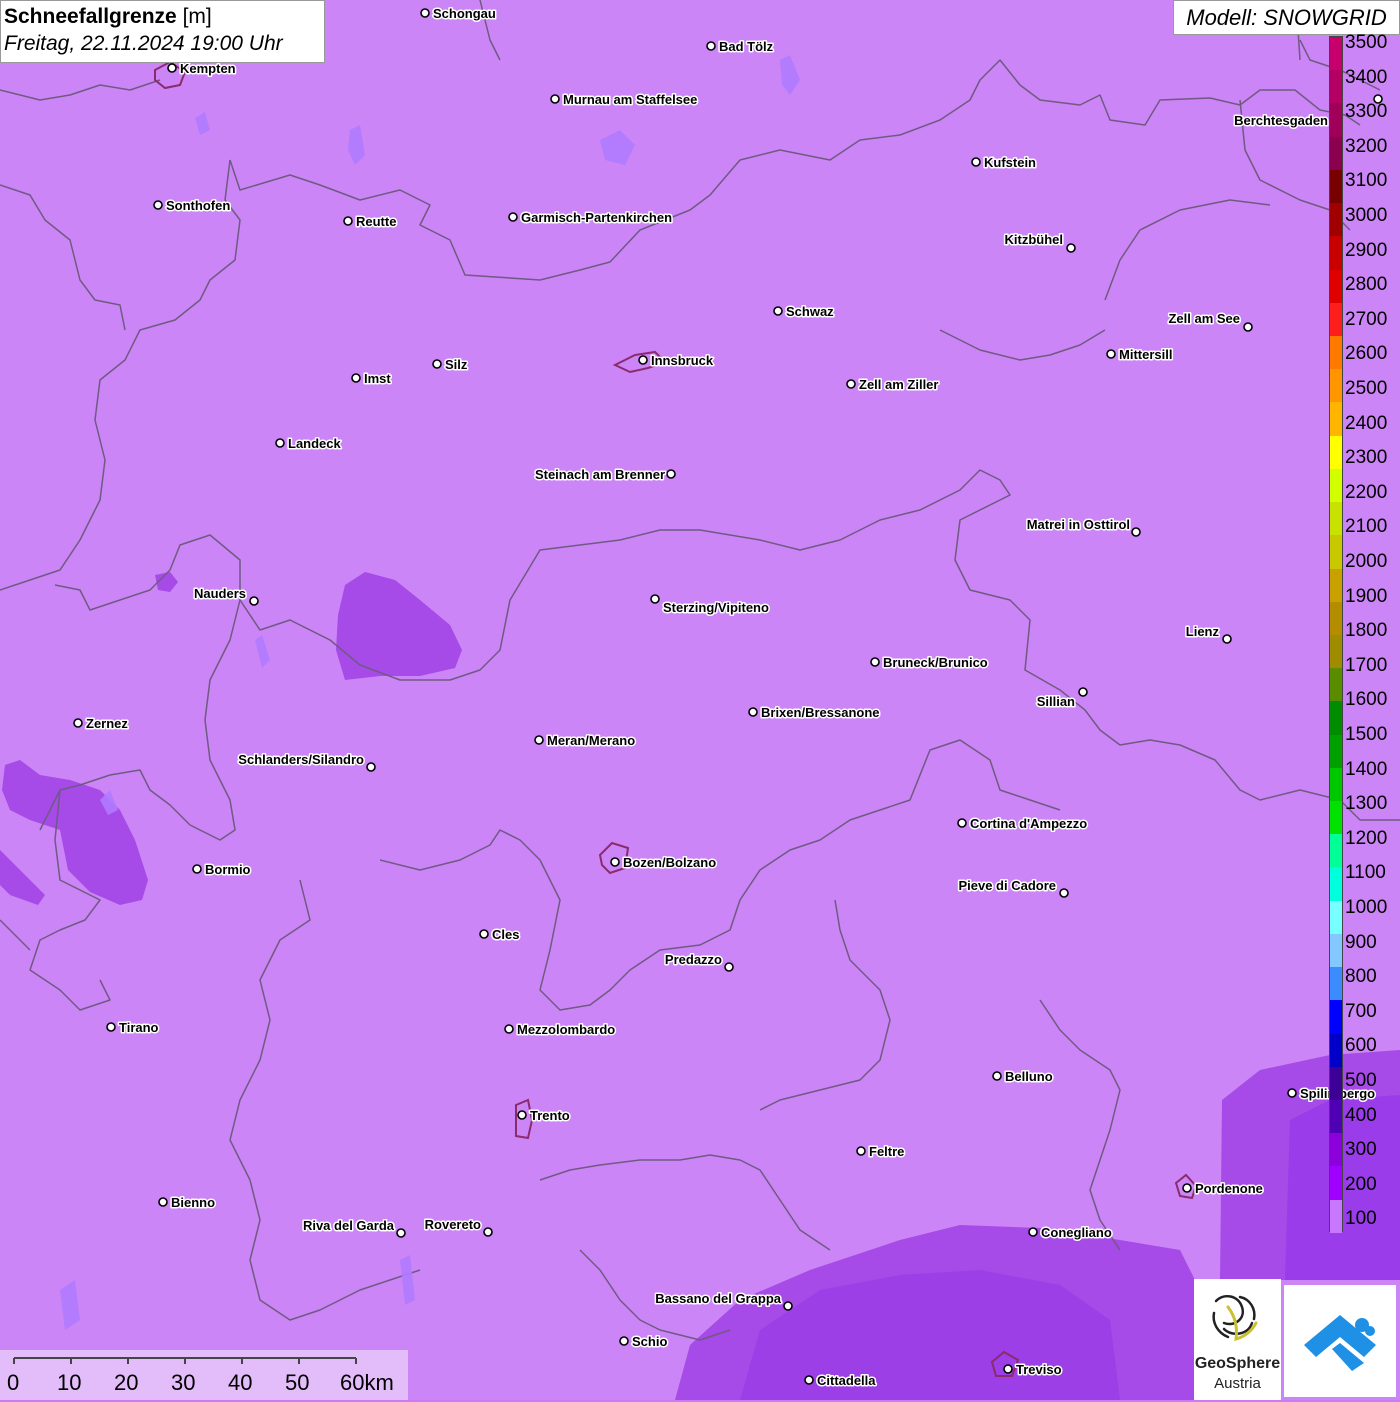 The image size is (1400, 1402). Describe the element at coordinates (676, 361) in the screenshot. I see `city-marker: Innsbruck` at that location.